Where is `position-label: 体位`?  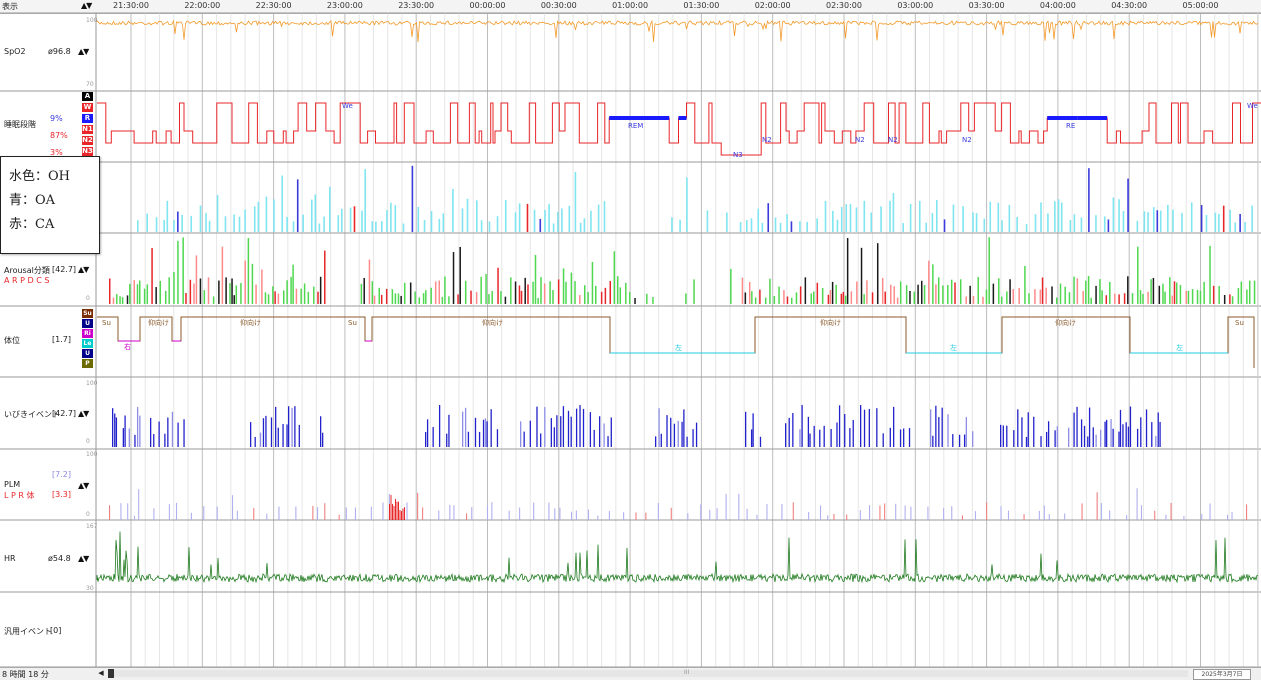 position-label: 体位 is located at coordinates (12, 340).